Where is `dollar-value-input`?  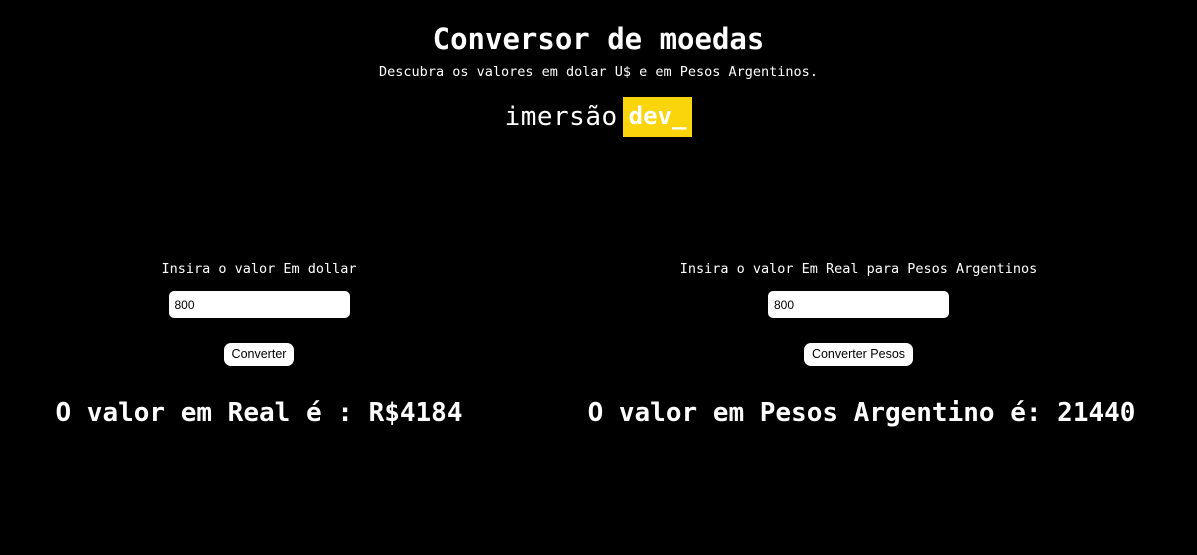
dollar-value-input is located at coordinates (259, 304).